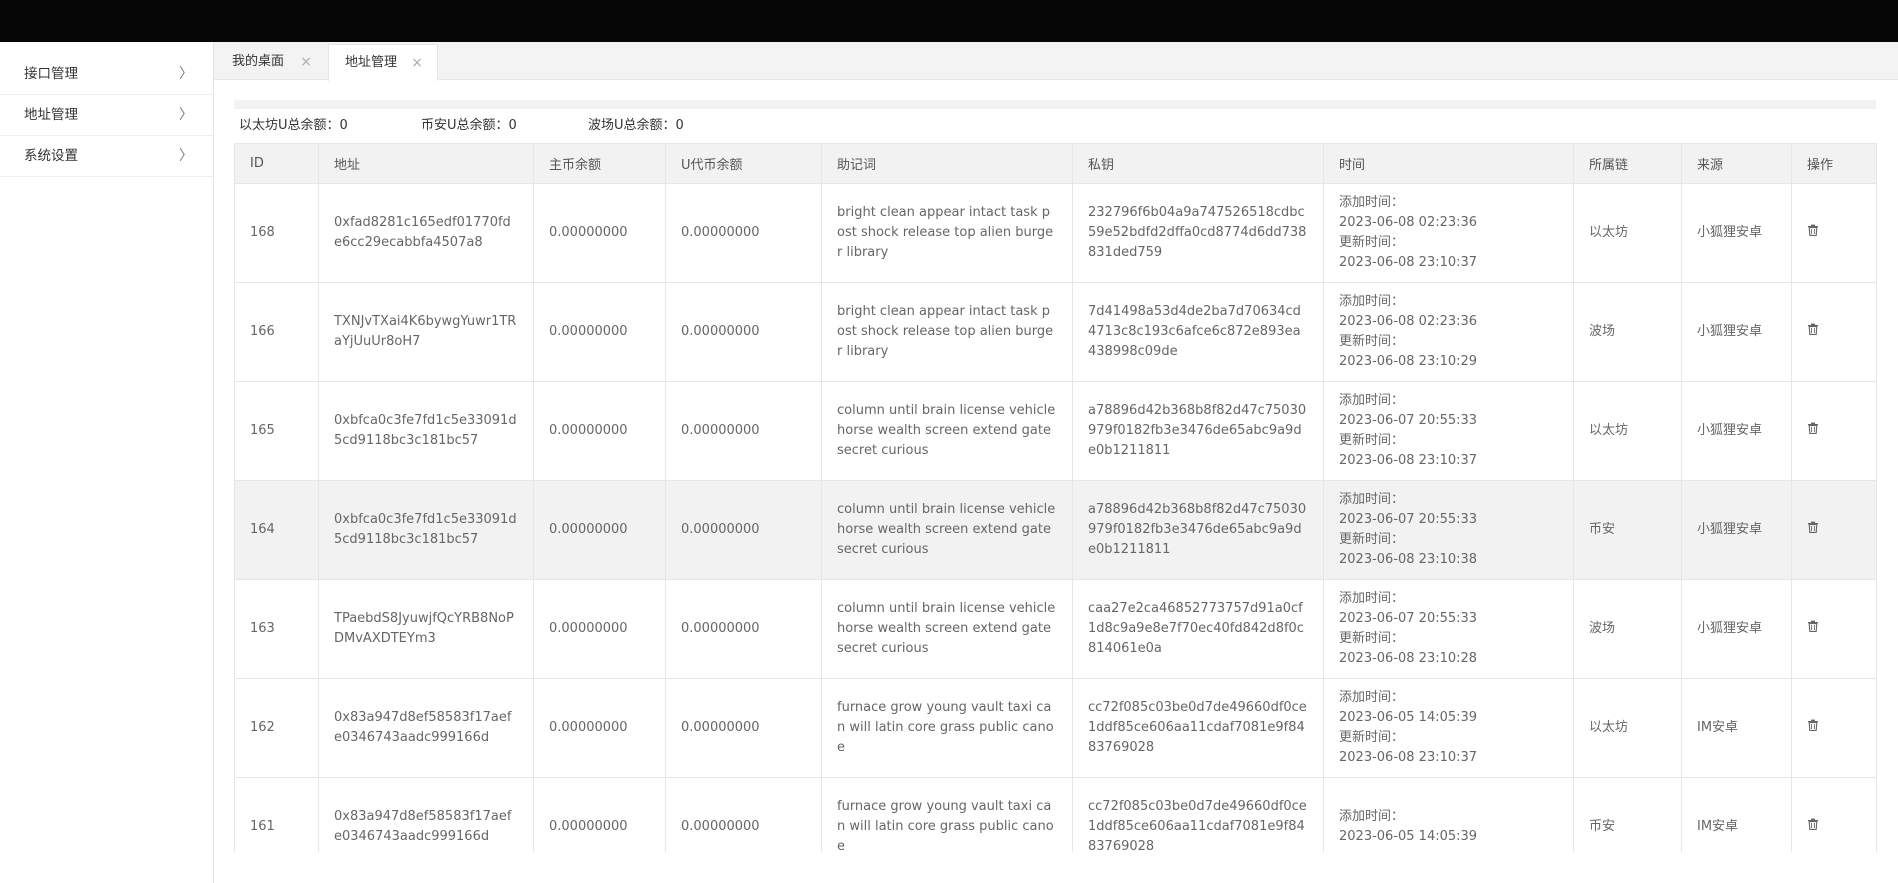 The height and width of the screenshot is (883, 1898). Describe the element at coordinates (276, 332) in the screenshot. I see `cell-id: 166` at that location.